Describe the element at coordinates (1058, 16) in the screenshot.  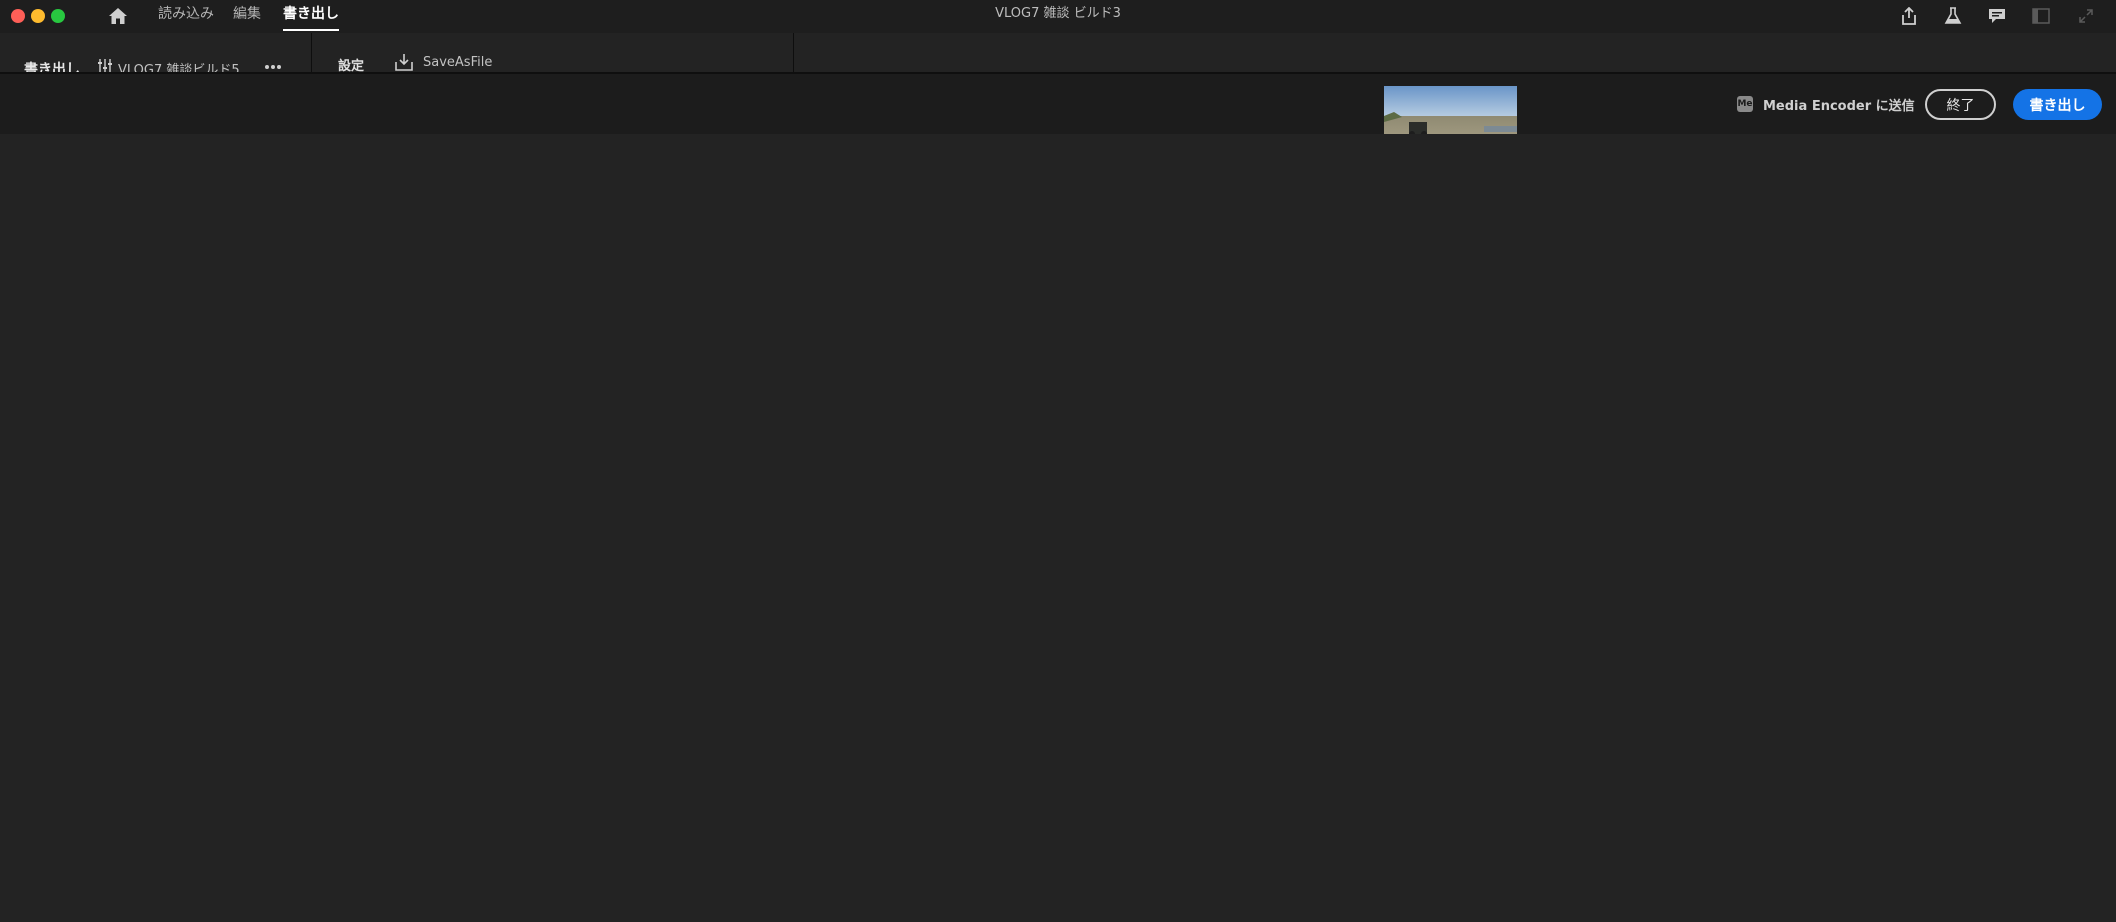
I see `title-bar: 読み込み 編集 書き出し VLOG7 雑談 ビルド3` at that location.